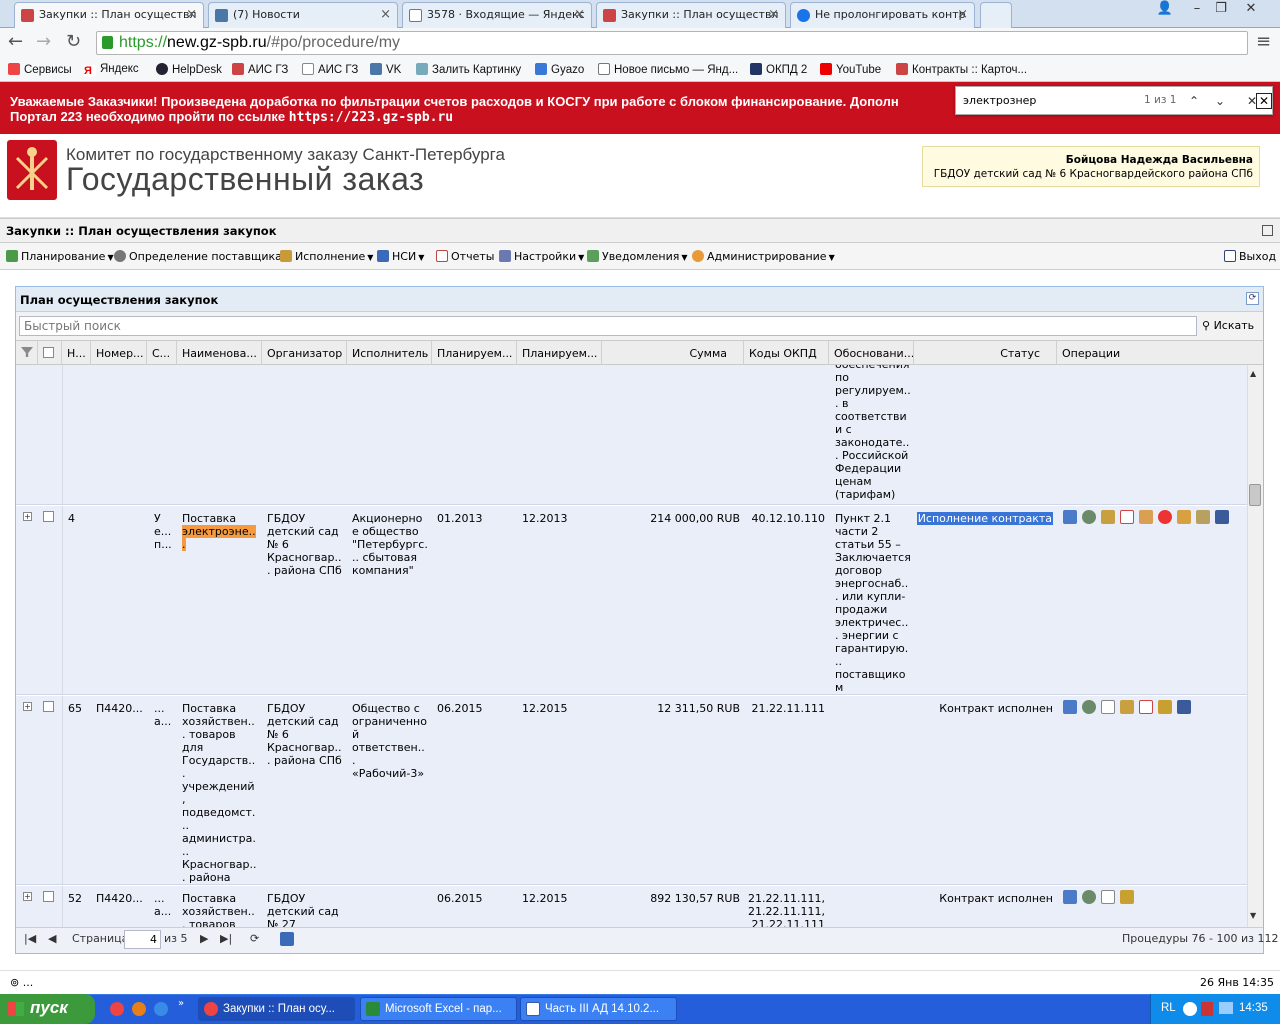 The height and width of the screenshot is (1024, 1280). I want to click on stop-icon, so click(1165, 517).